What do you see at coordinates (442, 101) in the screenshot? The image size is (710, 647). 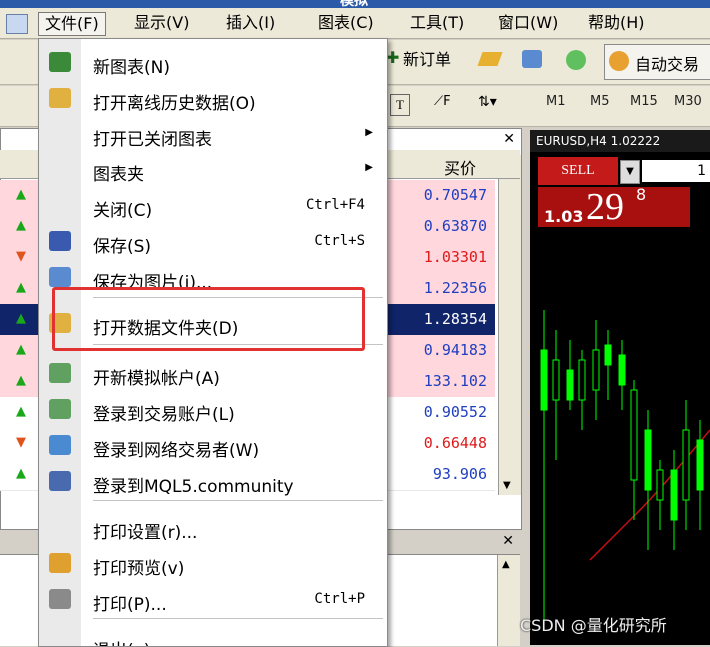 I see `fibonacci-tool-icon: ⟋F` at bounding box center [442, 101].